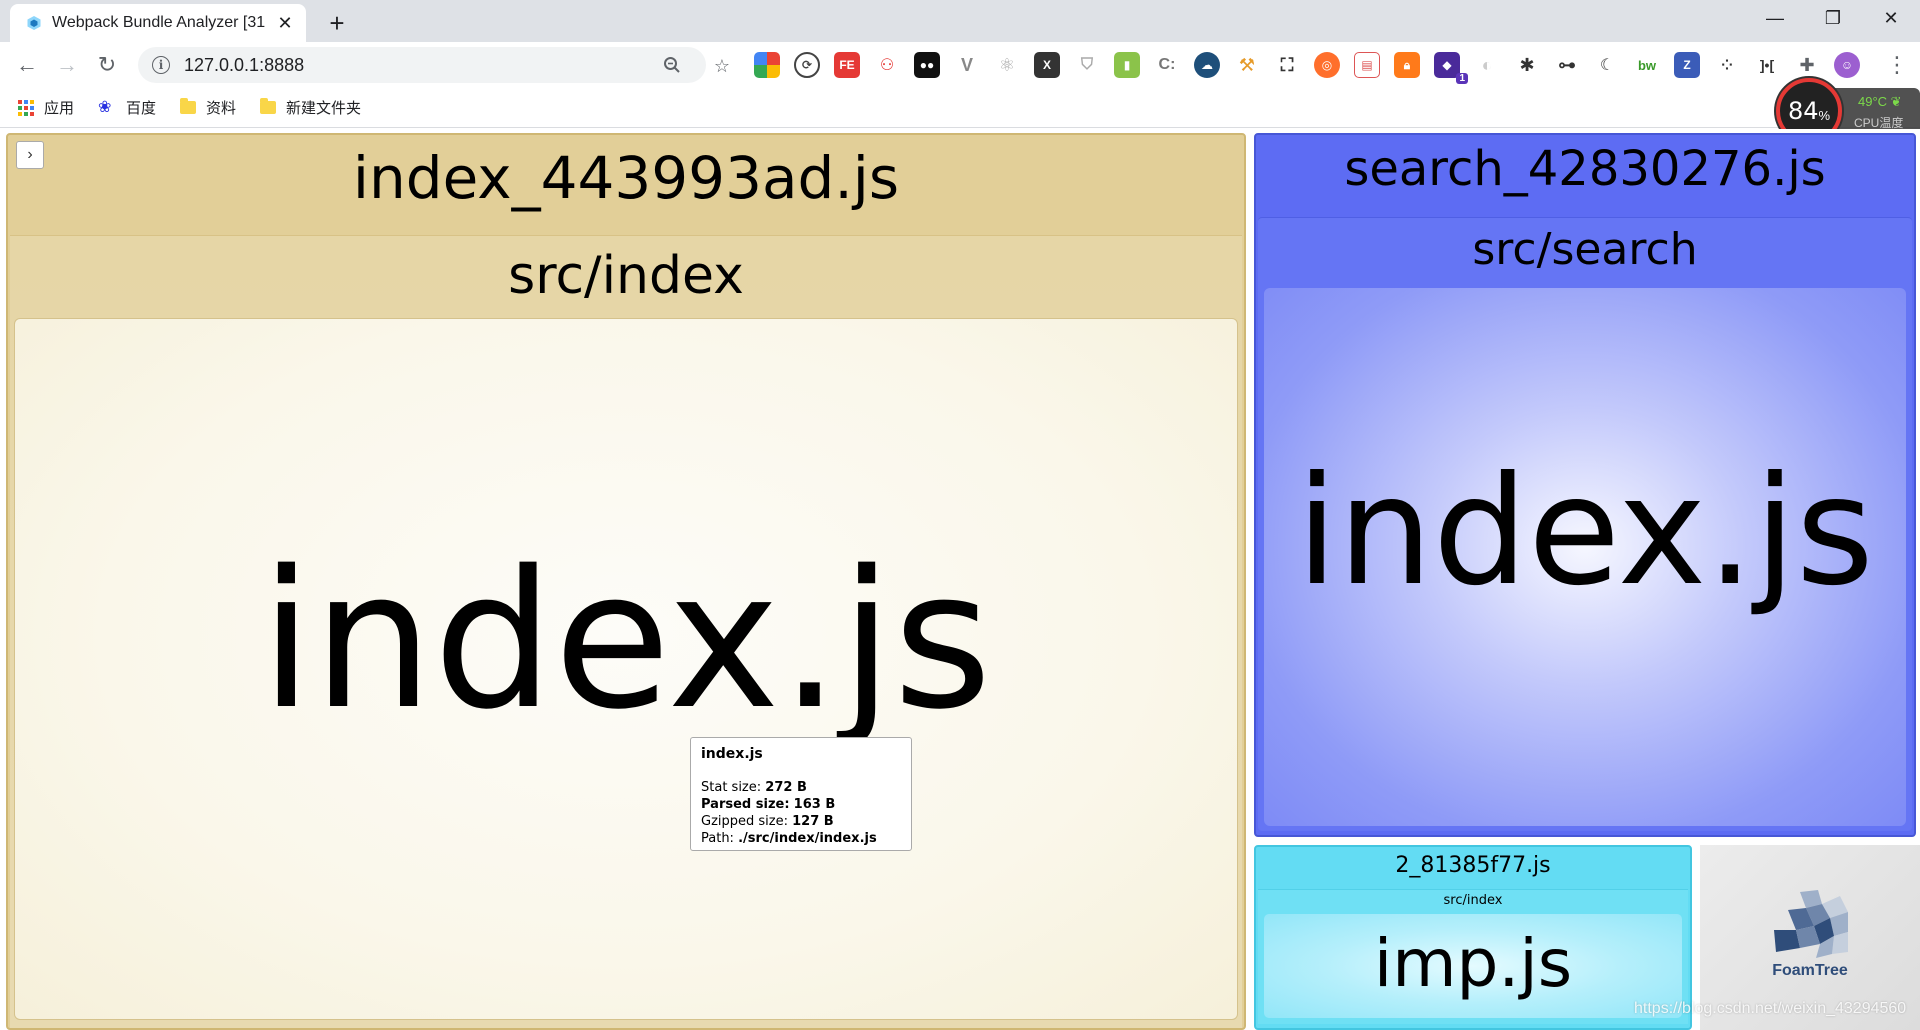  Describe the element at coordinates (337, 23) in the screenshot. I see `new-tab-plus-icon: +` at that location.